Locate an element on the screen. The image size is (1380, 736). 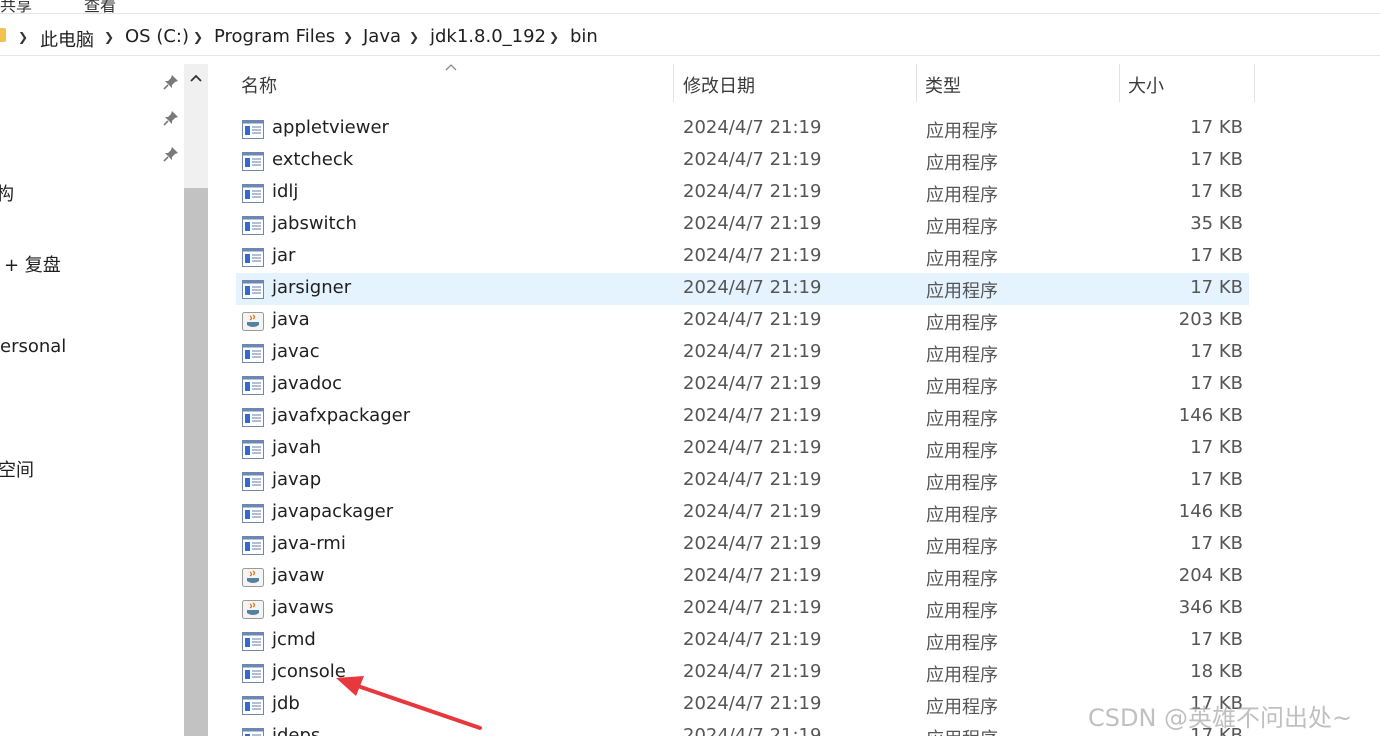
annotation-arrow is located at coordinates (409, 703).